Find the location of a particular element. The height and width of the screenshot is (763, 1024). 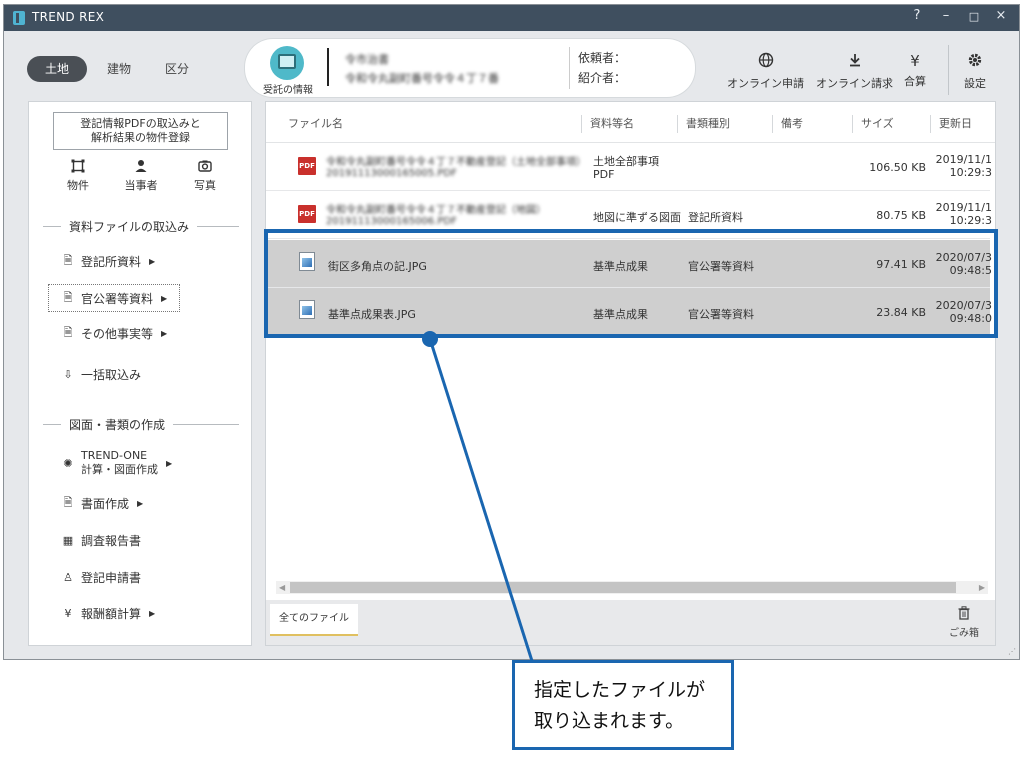

callout-connector is located at coordinates (478, 496).